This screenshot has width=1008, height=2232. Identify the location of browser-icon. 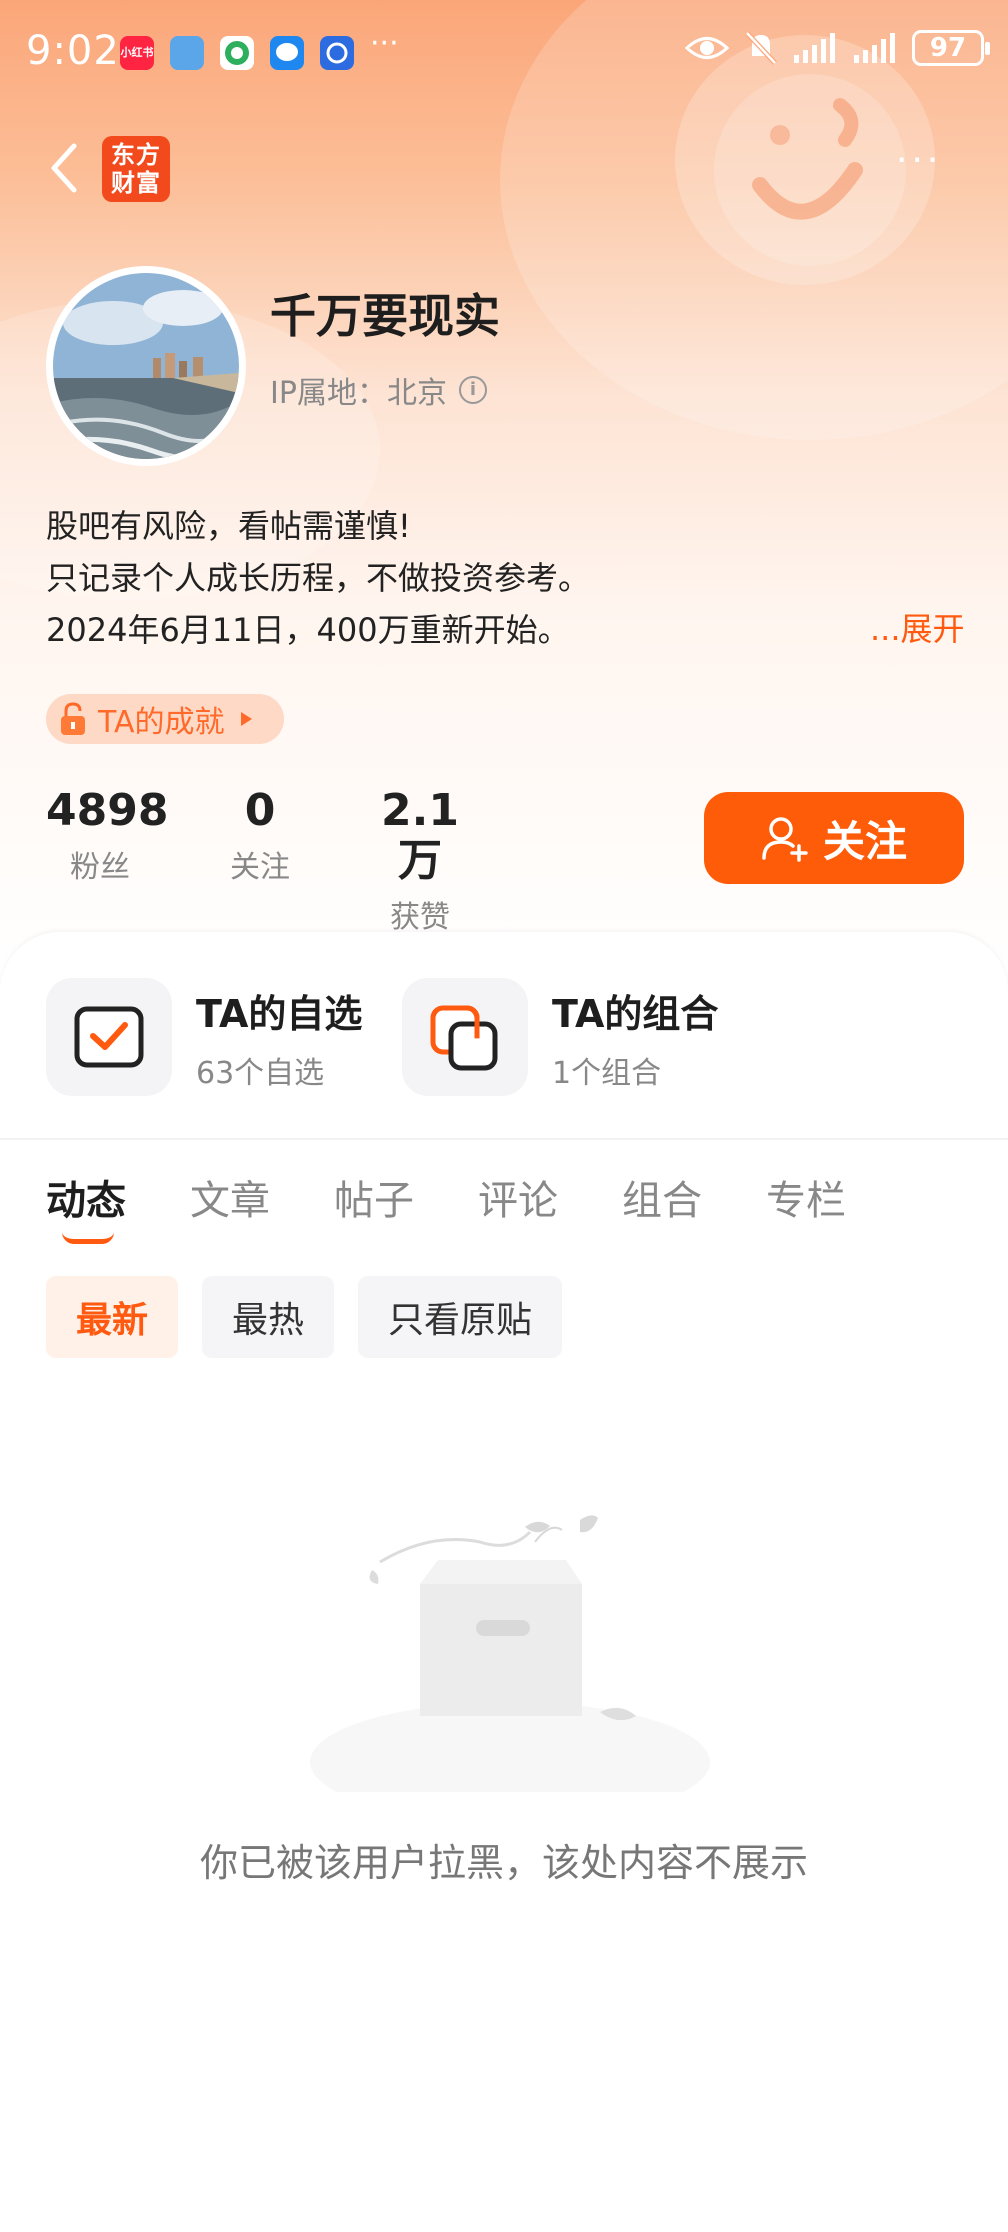
(237, 53).